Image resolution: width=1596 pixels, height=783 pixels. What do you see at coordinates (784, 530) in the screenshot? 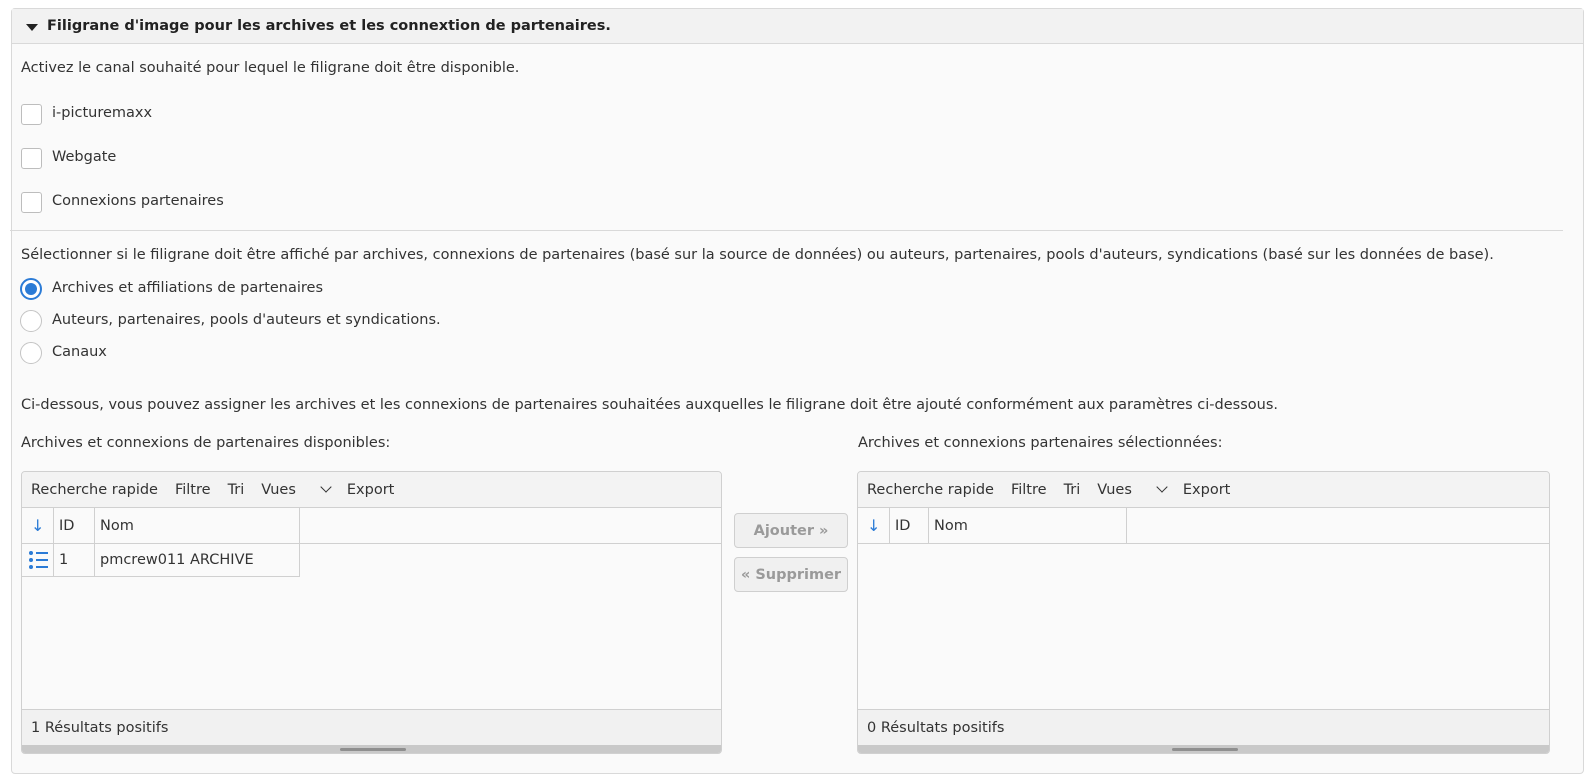
I see `add-button-label: Ajouter` at bounding box center [784, 530].